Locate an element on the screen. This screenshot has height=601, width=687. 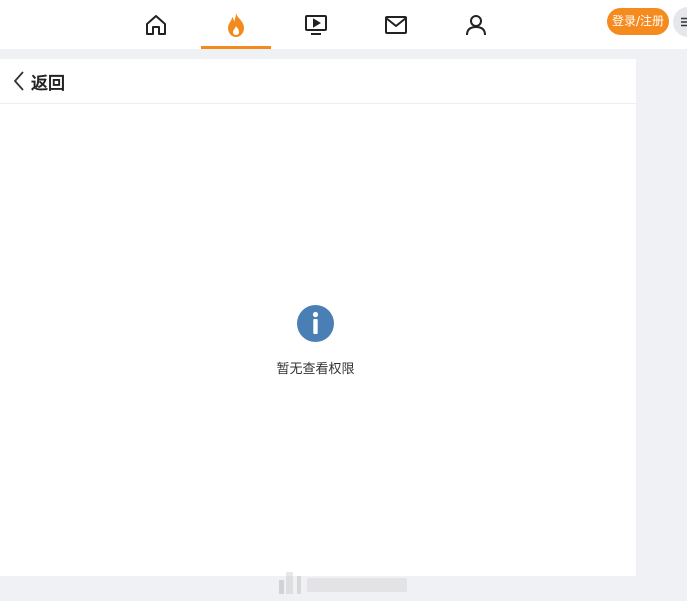
panel-header: 返回 is located at coordinates (318, 81).